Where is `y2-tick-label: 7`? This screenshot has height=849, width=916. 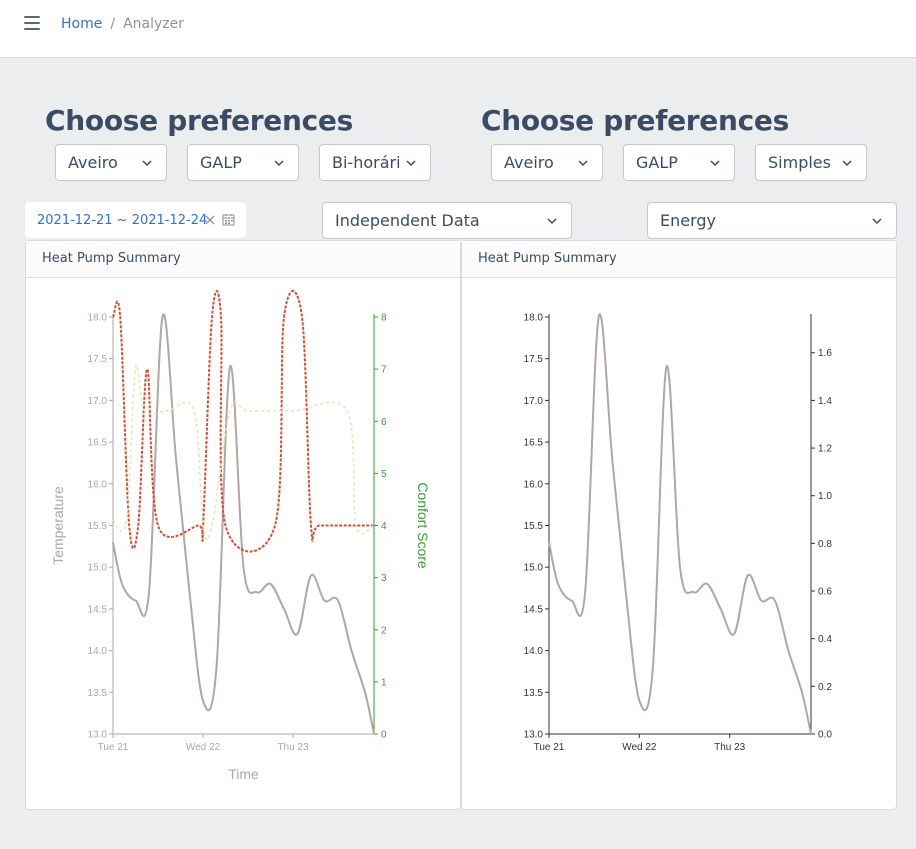
y2-tick-label: 7 is located at coordinates (384, 370).